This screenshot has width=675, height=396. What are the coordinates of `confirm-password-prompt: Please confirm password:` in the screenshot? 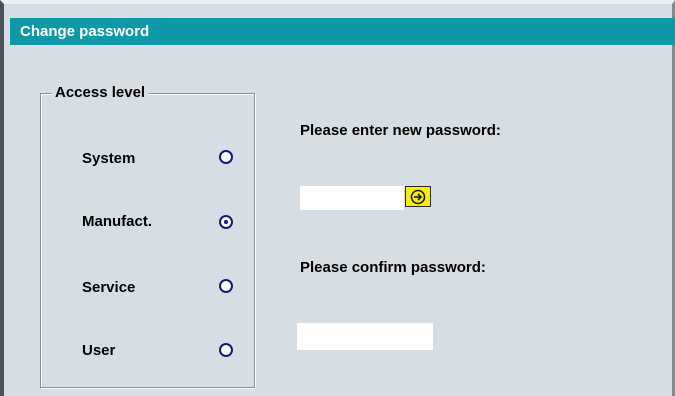 It's located at (393, 267).